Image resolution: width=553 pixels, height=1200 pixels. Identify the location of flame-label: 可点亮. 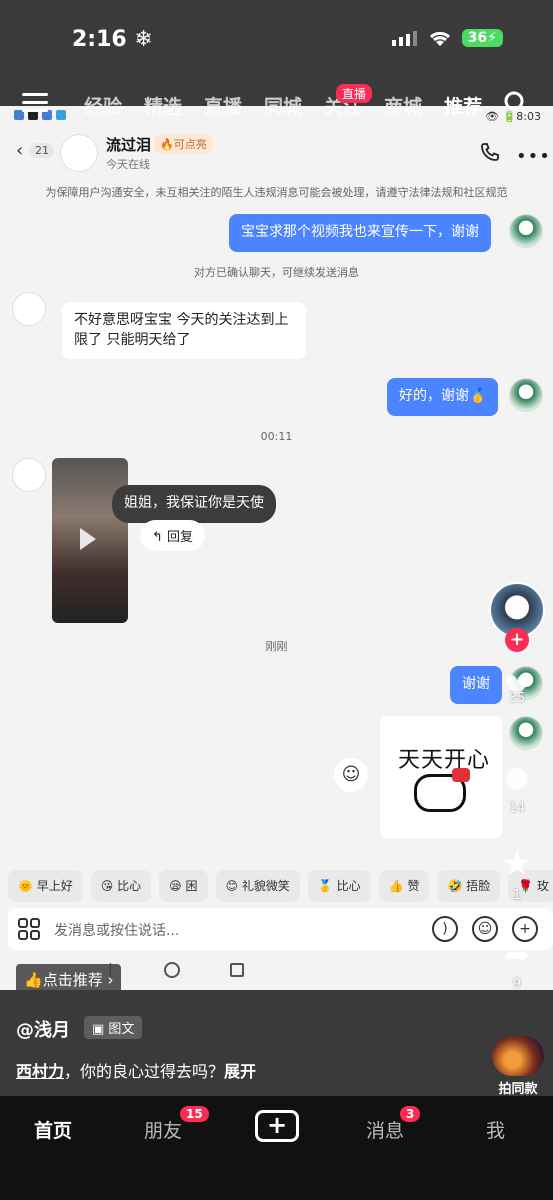
(190, 144).